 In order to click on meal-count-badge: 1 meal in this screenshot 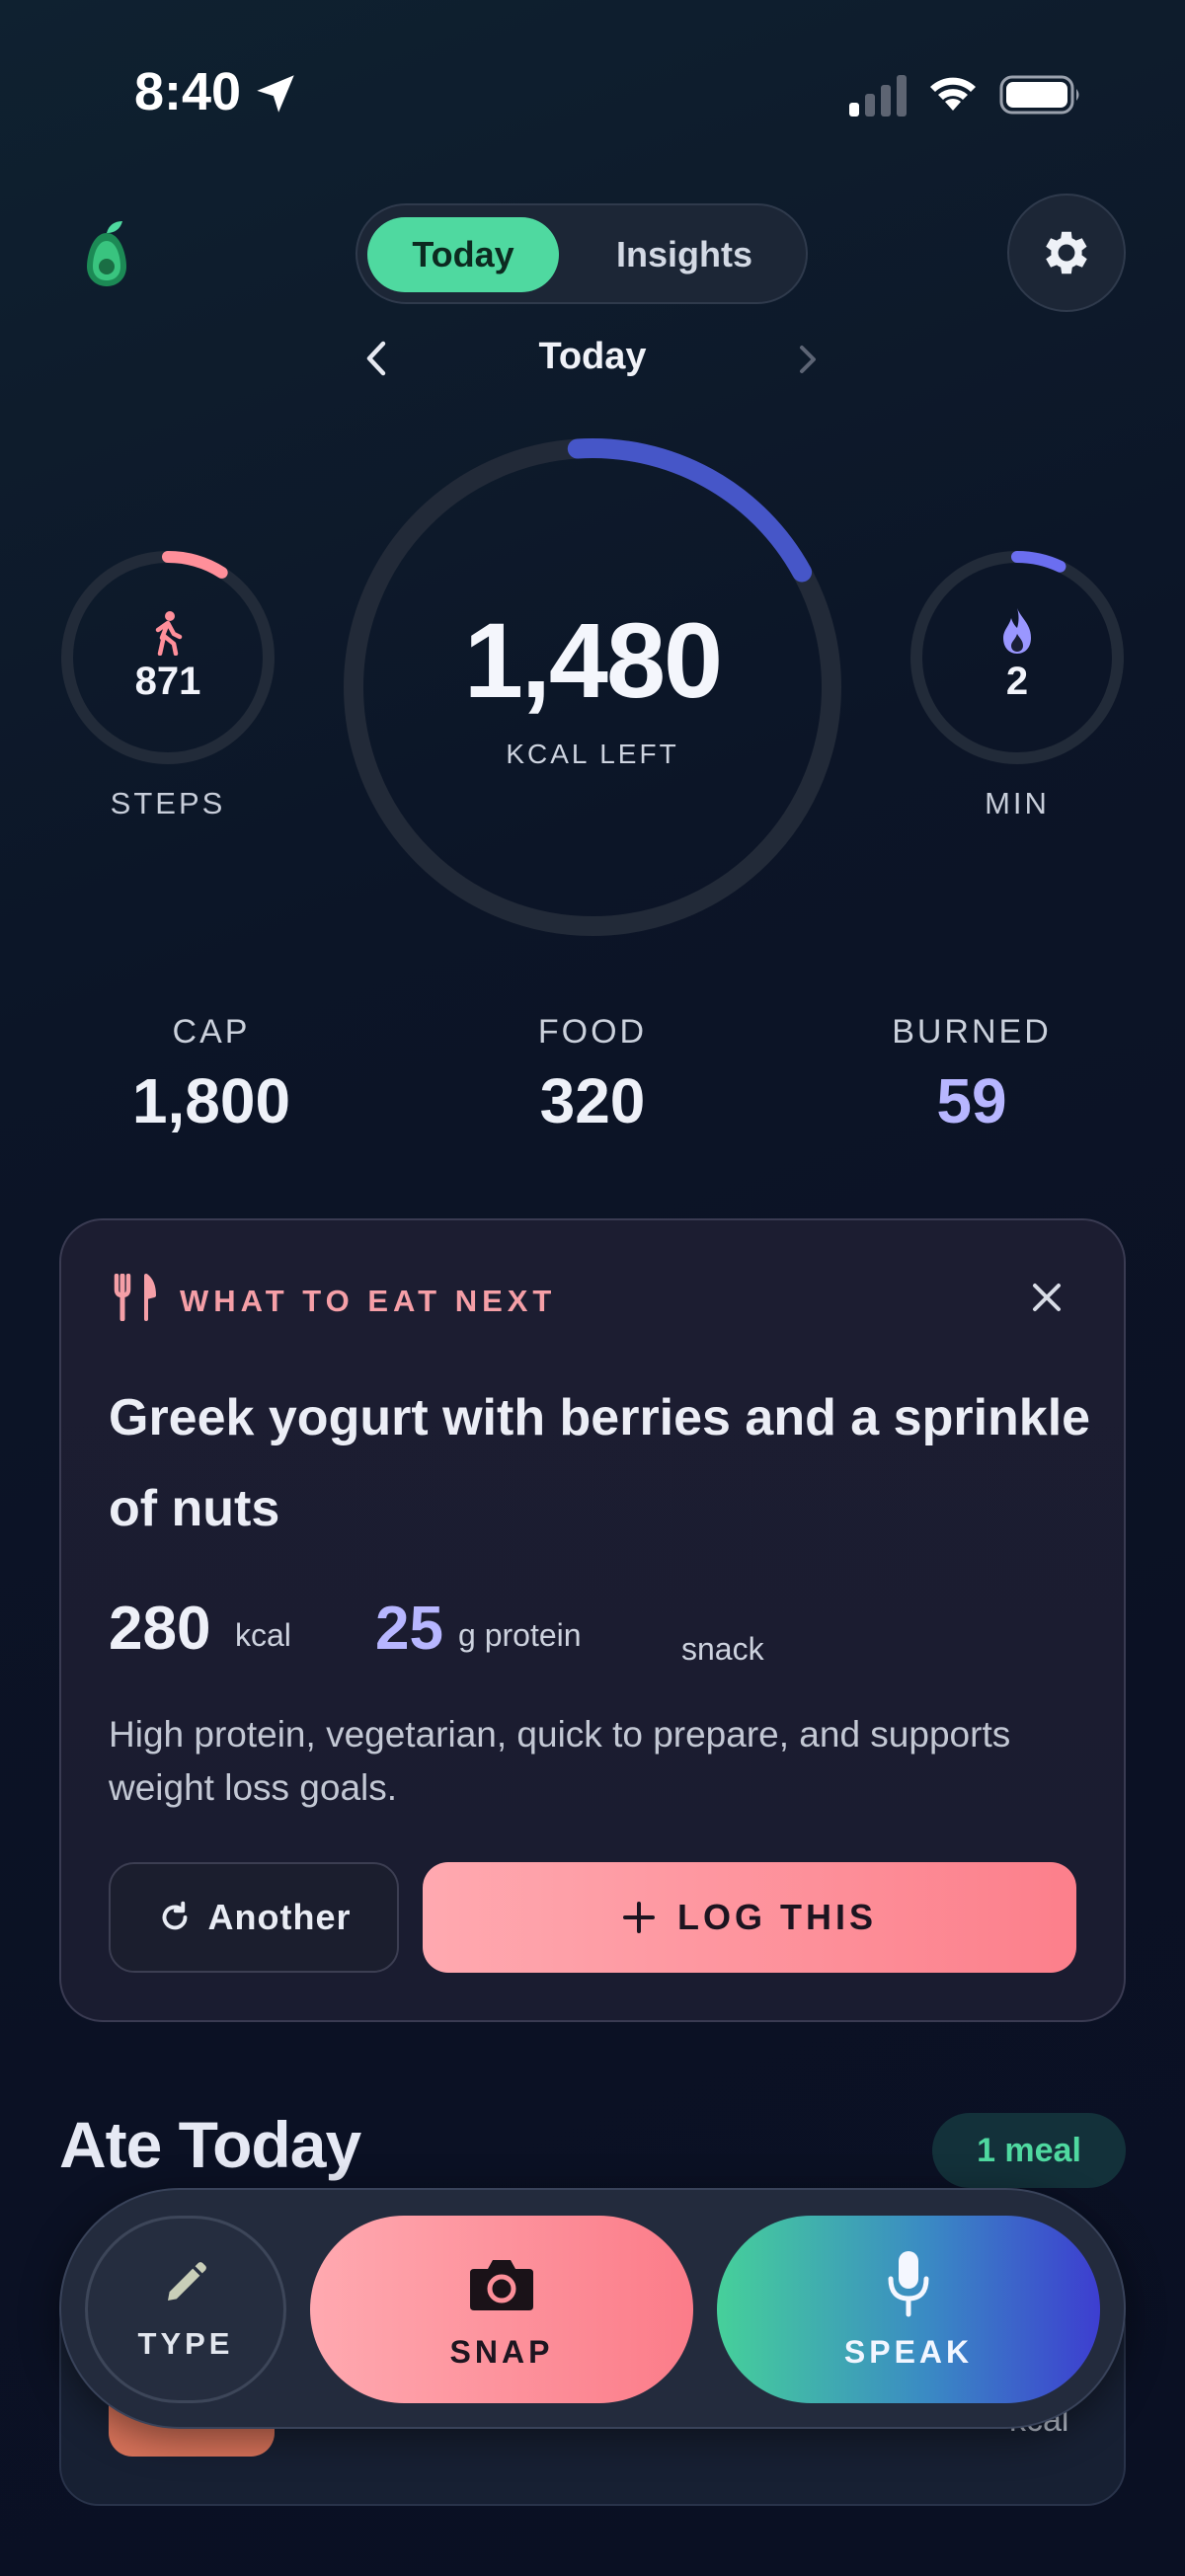, I will do `click(1029, 2150)`.